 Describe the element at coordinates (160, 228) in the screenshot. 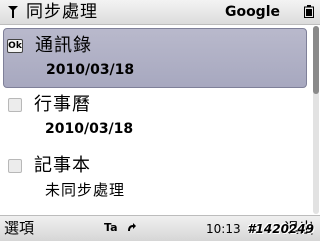

I see `softkey-bar: 選項 Ta 10:13 退出 #1420249` at that location.